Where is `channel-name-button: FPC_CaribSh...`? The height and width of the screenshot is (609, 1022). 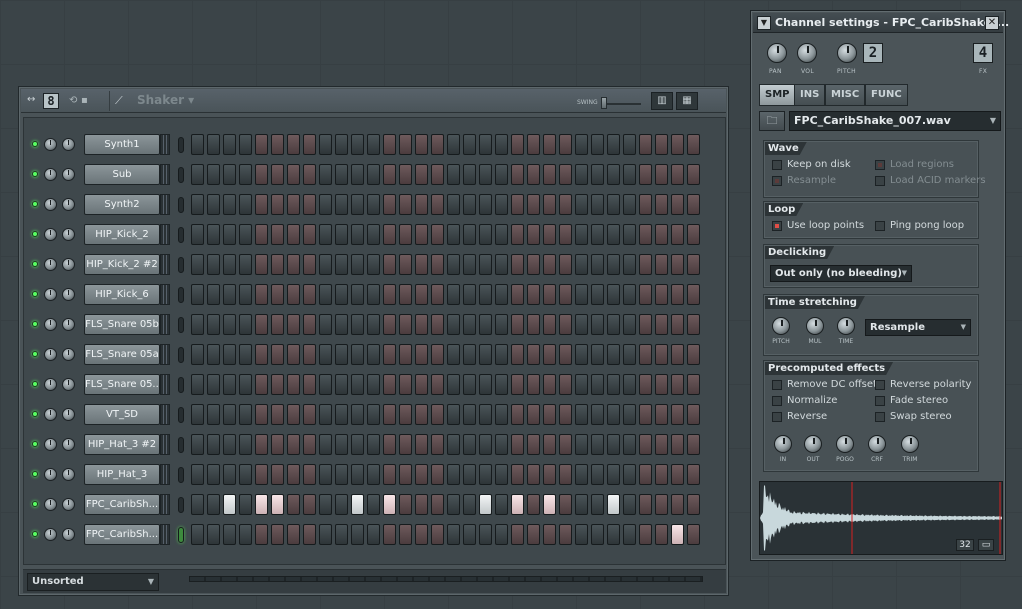
channel-name-button: FPC_CaribSh... is located at coordinates (122, 504).